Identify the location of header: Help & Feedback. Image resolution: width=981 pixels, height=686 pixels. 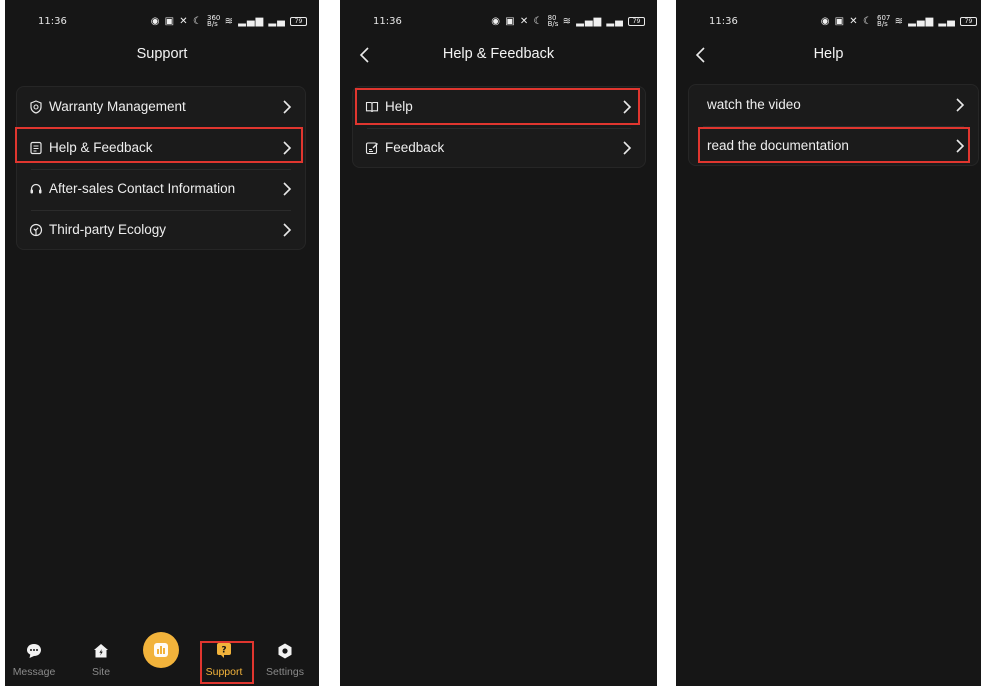
(498, 54).